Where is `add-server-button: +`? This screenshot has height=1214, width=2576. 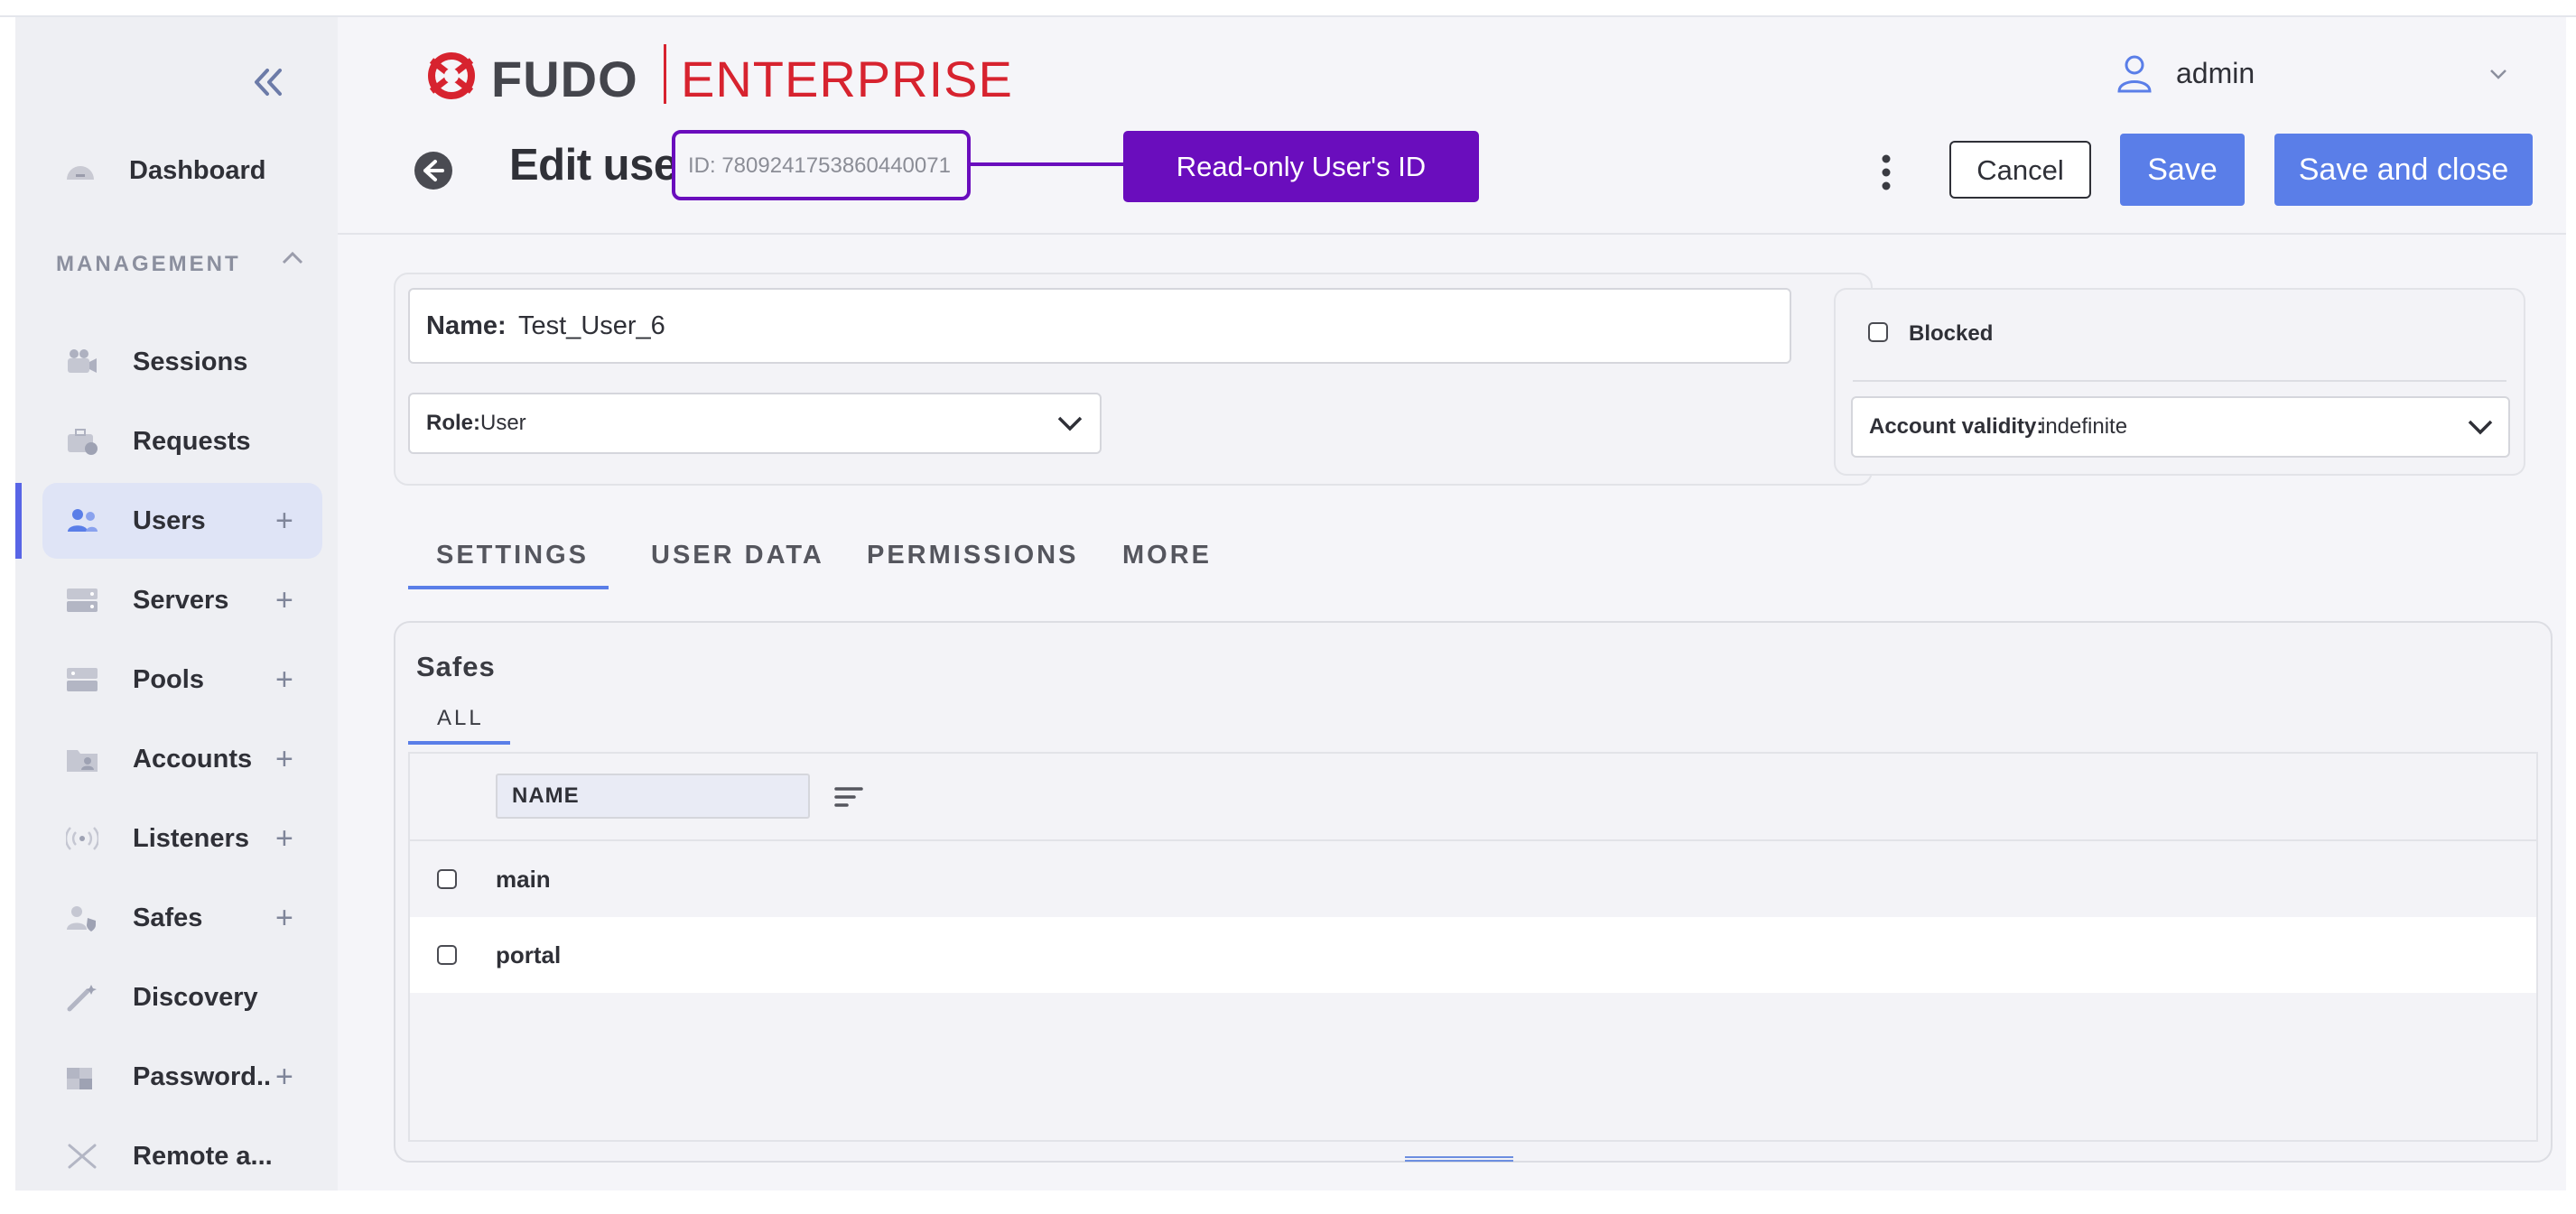 add-server-button: + is located at coordinates (284, 600).